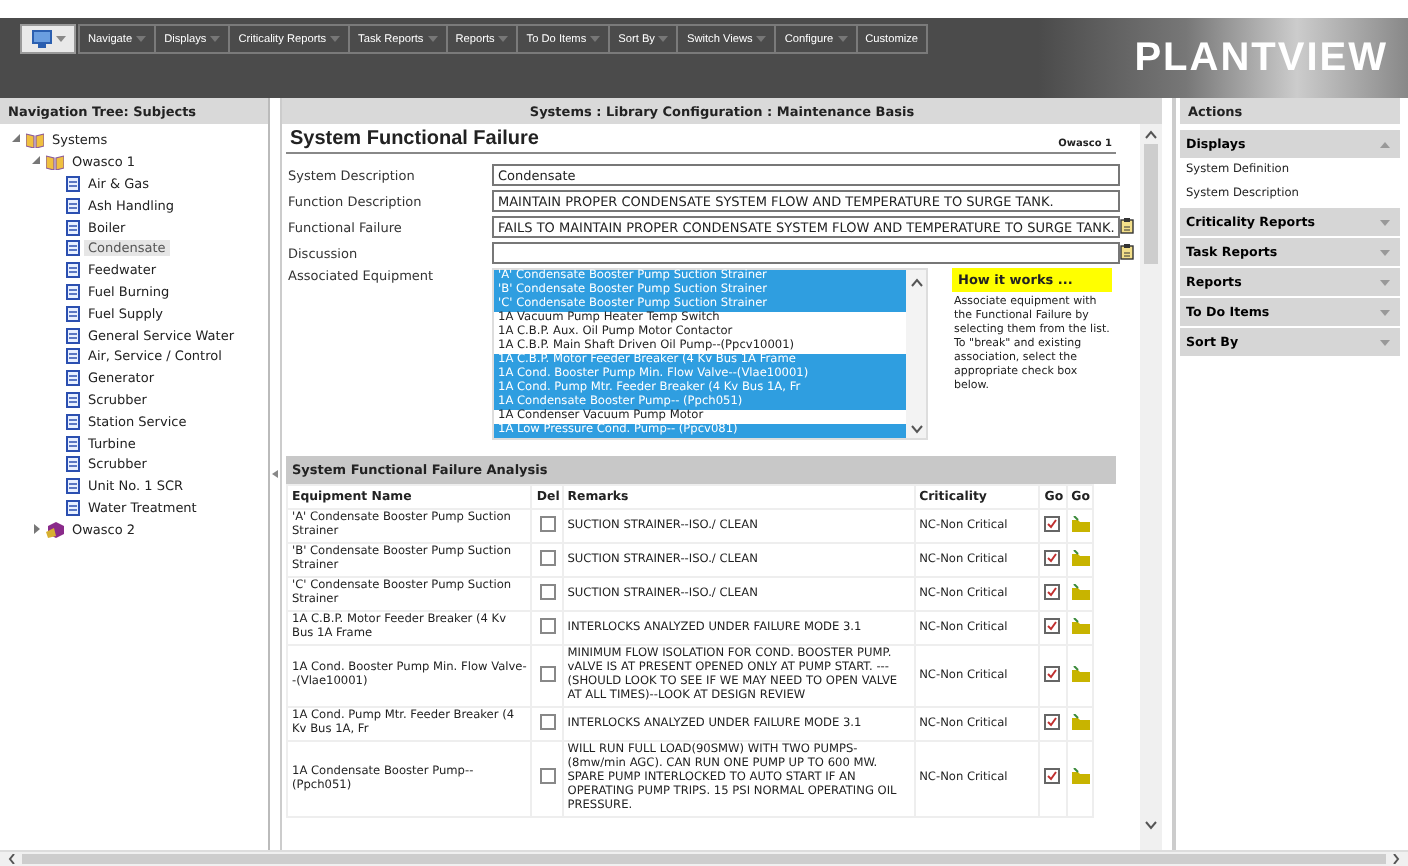 This screenshot has height=866, width=1408. Describe the element at coordinates (806, 253) in the screenshot. I see `text-field` at that location.